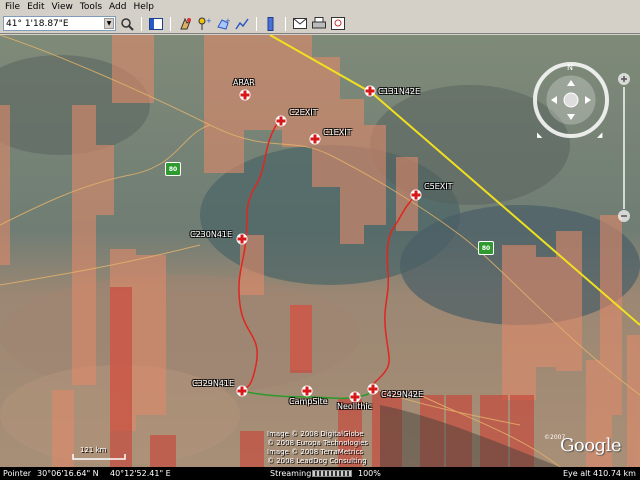 The width and height of the screenshot is (640, 480). I want to click on hand-tool-icon, so click(186, 23).